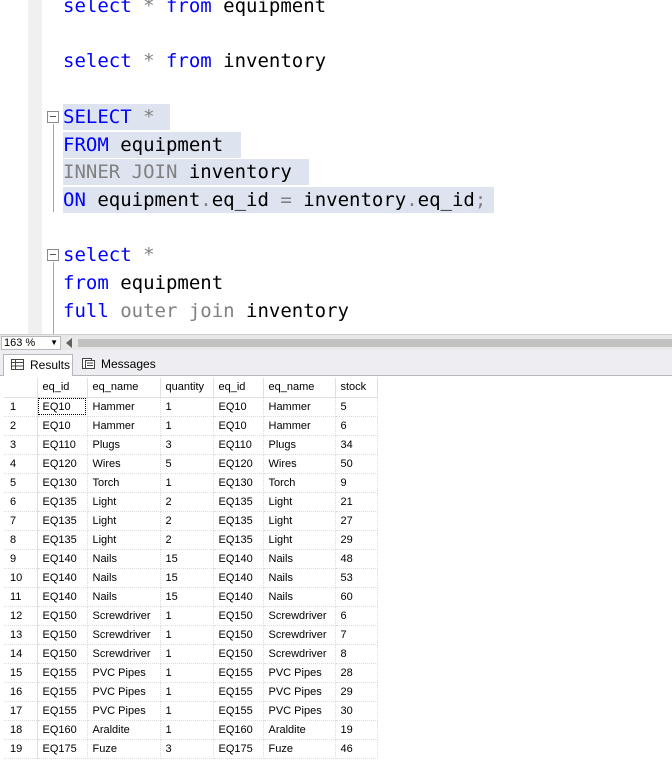 Image resolution: width=672 pixels, height=769 pixels. I want to click on row-number: 18, so click(21, 730).